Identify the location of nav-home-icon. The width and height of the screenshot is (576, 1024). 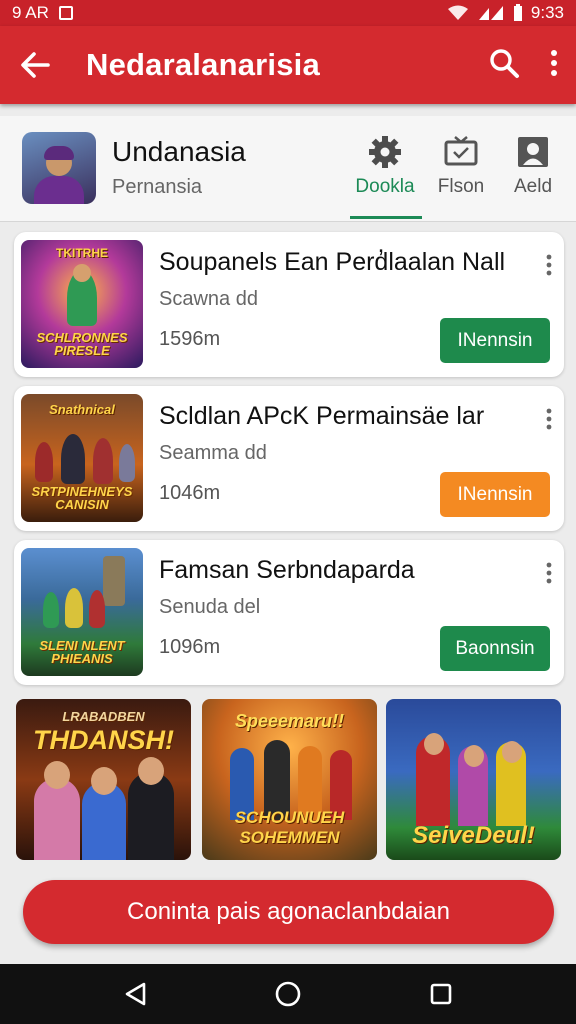
(288, 994).